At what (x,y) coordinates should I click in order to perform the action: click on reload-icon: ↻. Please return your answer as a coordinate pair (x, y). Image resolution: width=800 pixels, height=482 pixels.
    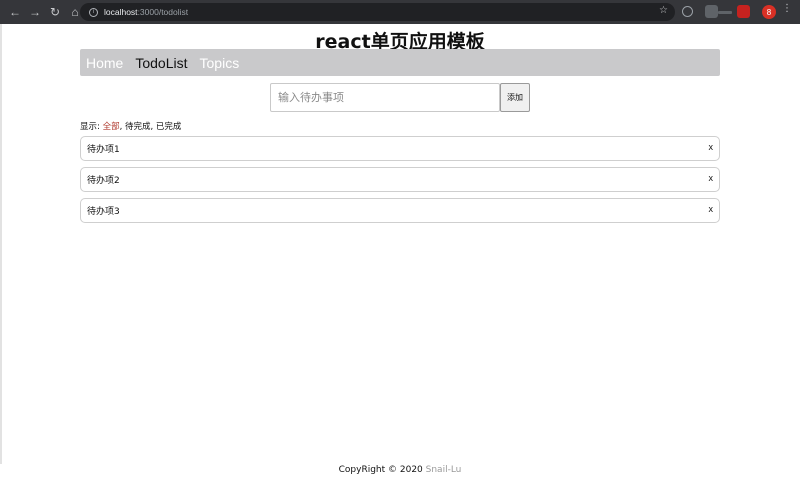
    Looking at the image, I should click on (55, 12).